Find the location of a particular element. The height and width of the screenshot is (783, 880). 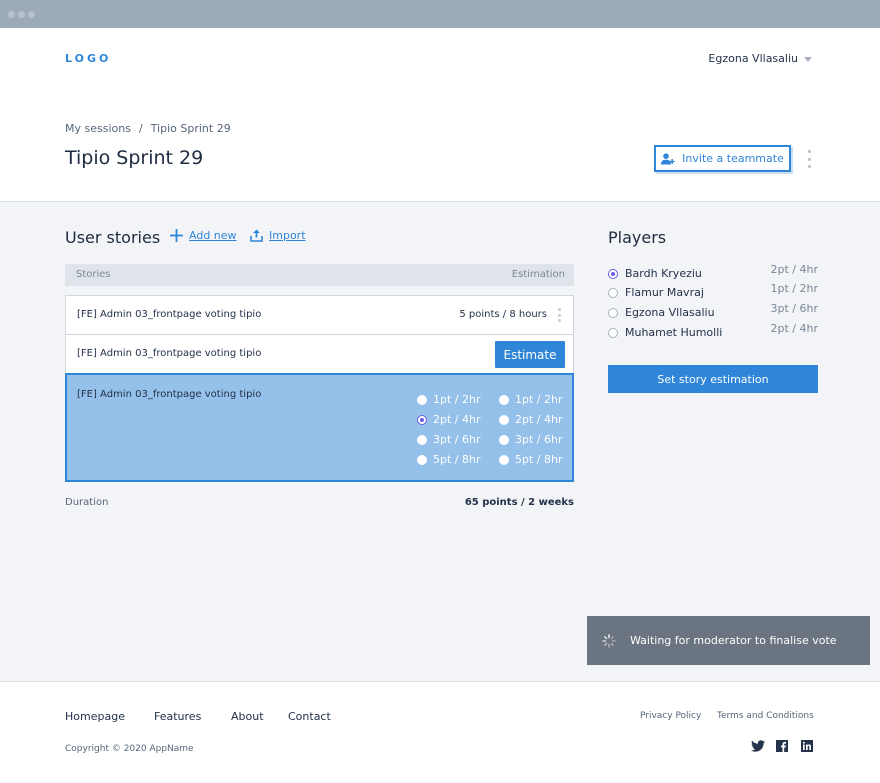

terms-link: Terms and Conditions is located at coordinates (765, 716).